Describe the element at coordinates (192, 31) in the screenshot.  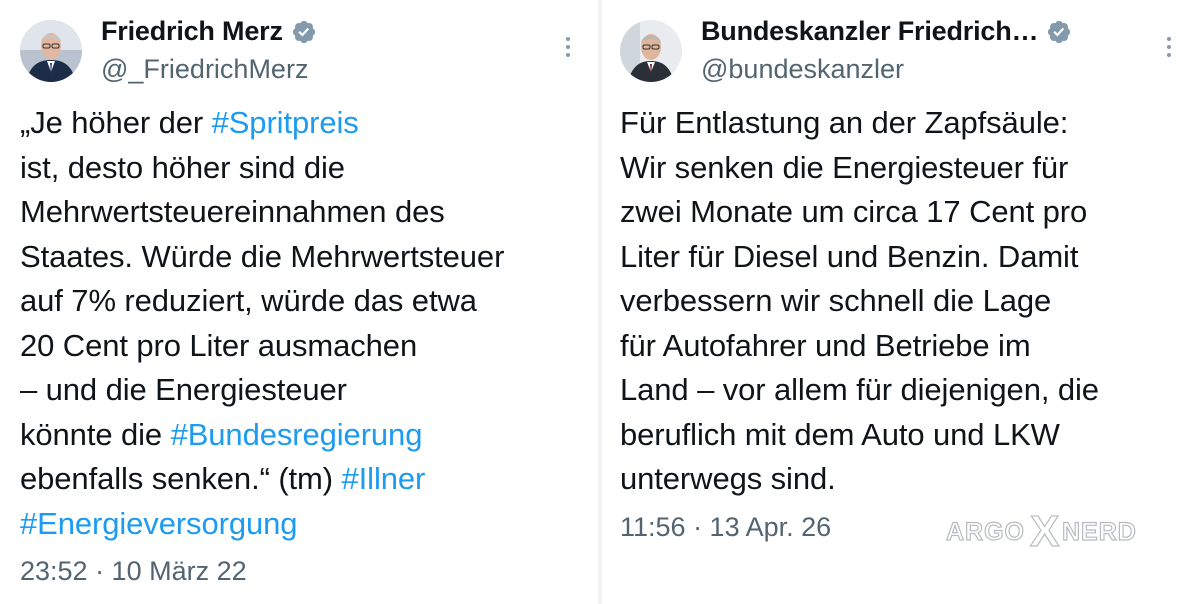
I see `author-display-name: Friedrich Merz` at that location.